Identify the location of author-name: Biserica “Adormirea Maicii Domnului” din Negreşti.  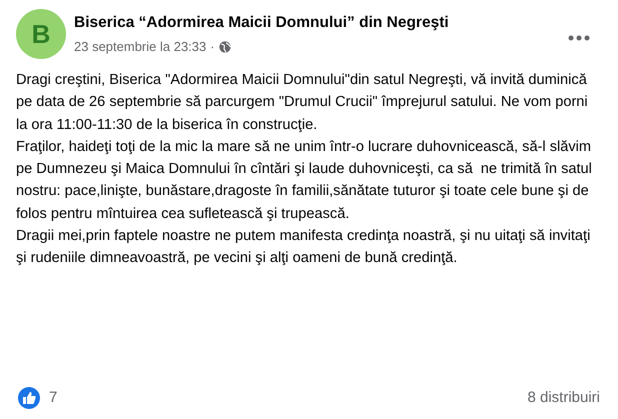
(317, 23).